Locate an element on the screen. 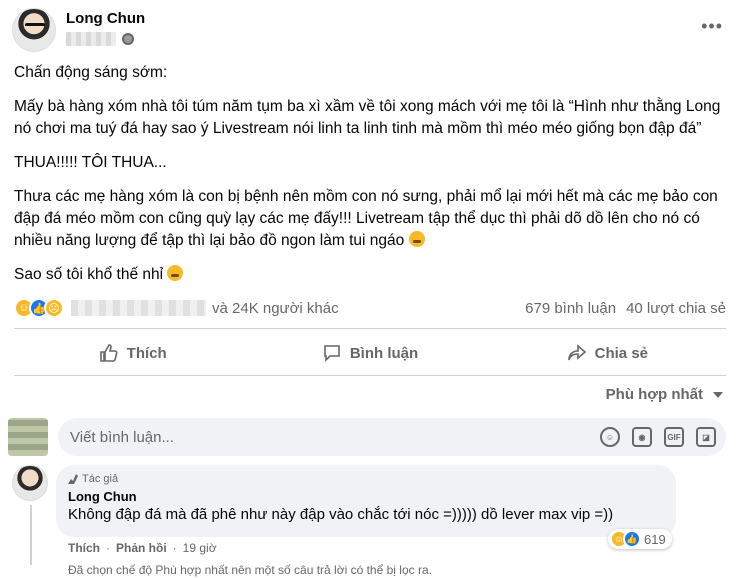 The width and height of the screenshot is (737, 578). comment-like-button: Thích is located at coordinates (84, 548).